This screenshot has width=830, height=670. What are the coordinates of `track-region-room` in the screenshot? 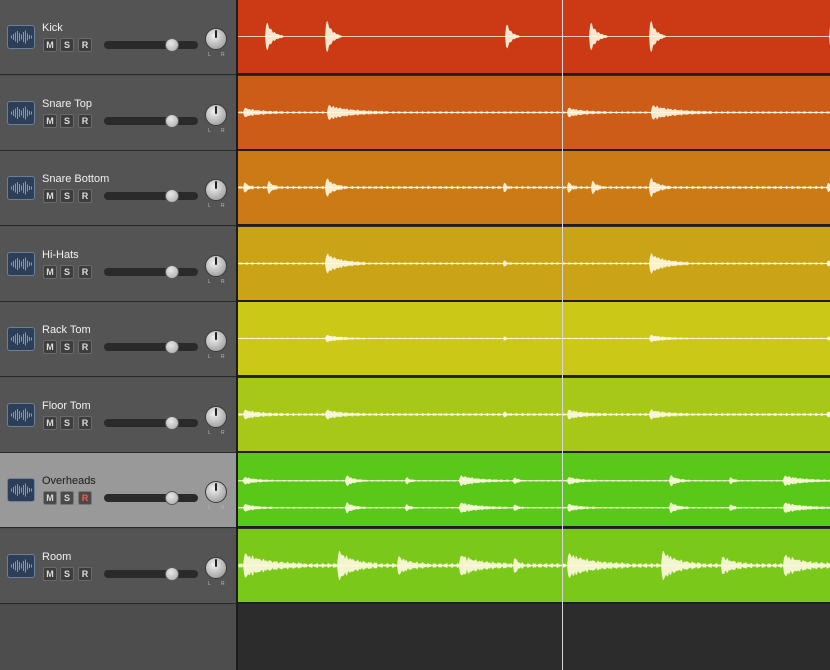 It's located at (534, 566).